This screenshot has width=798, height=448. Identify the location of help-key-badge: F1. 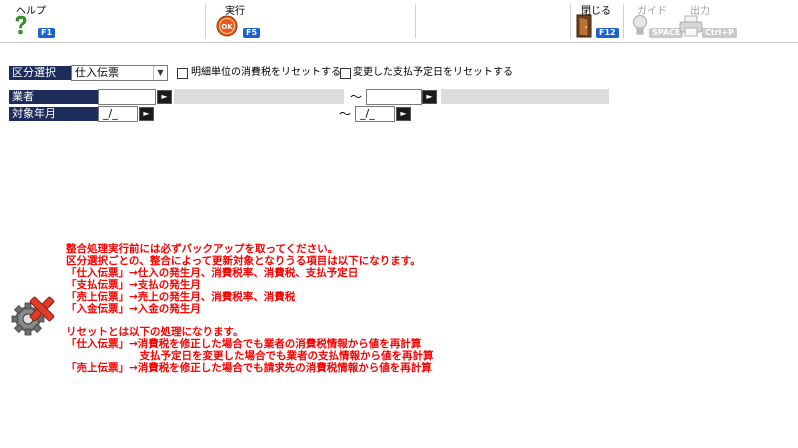
(47, 33).